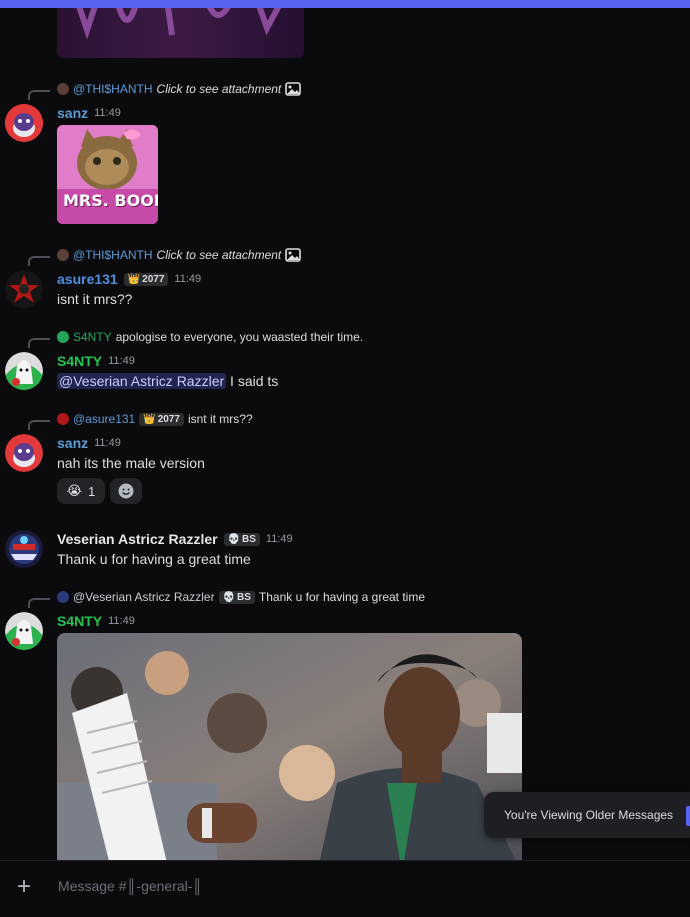  I want to click on message-content: @Veserian Astricz Razzler I said ts, so click(167, 381).